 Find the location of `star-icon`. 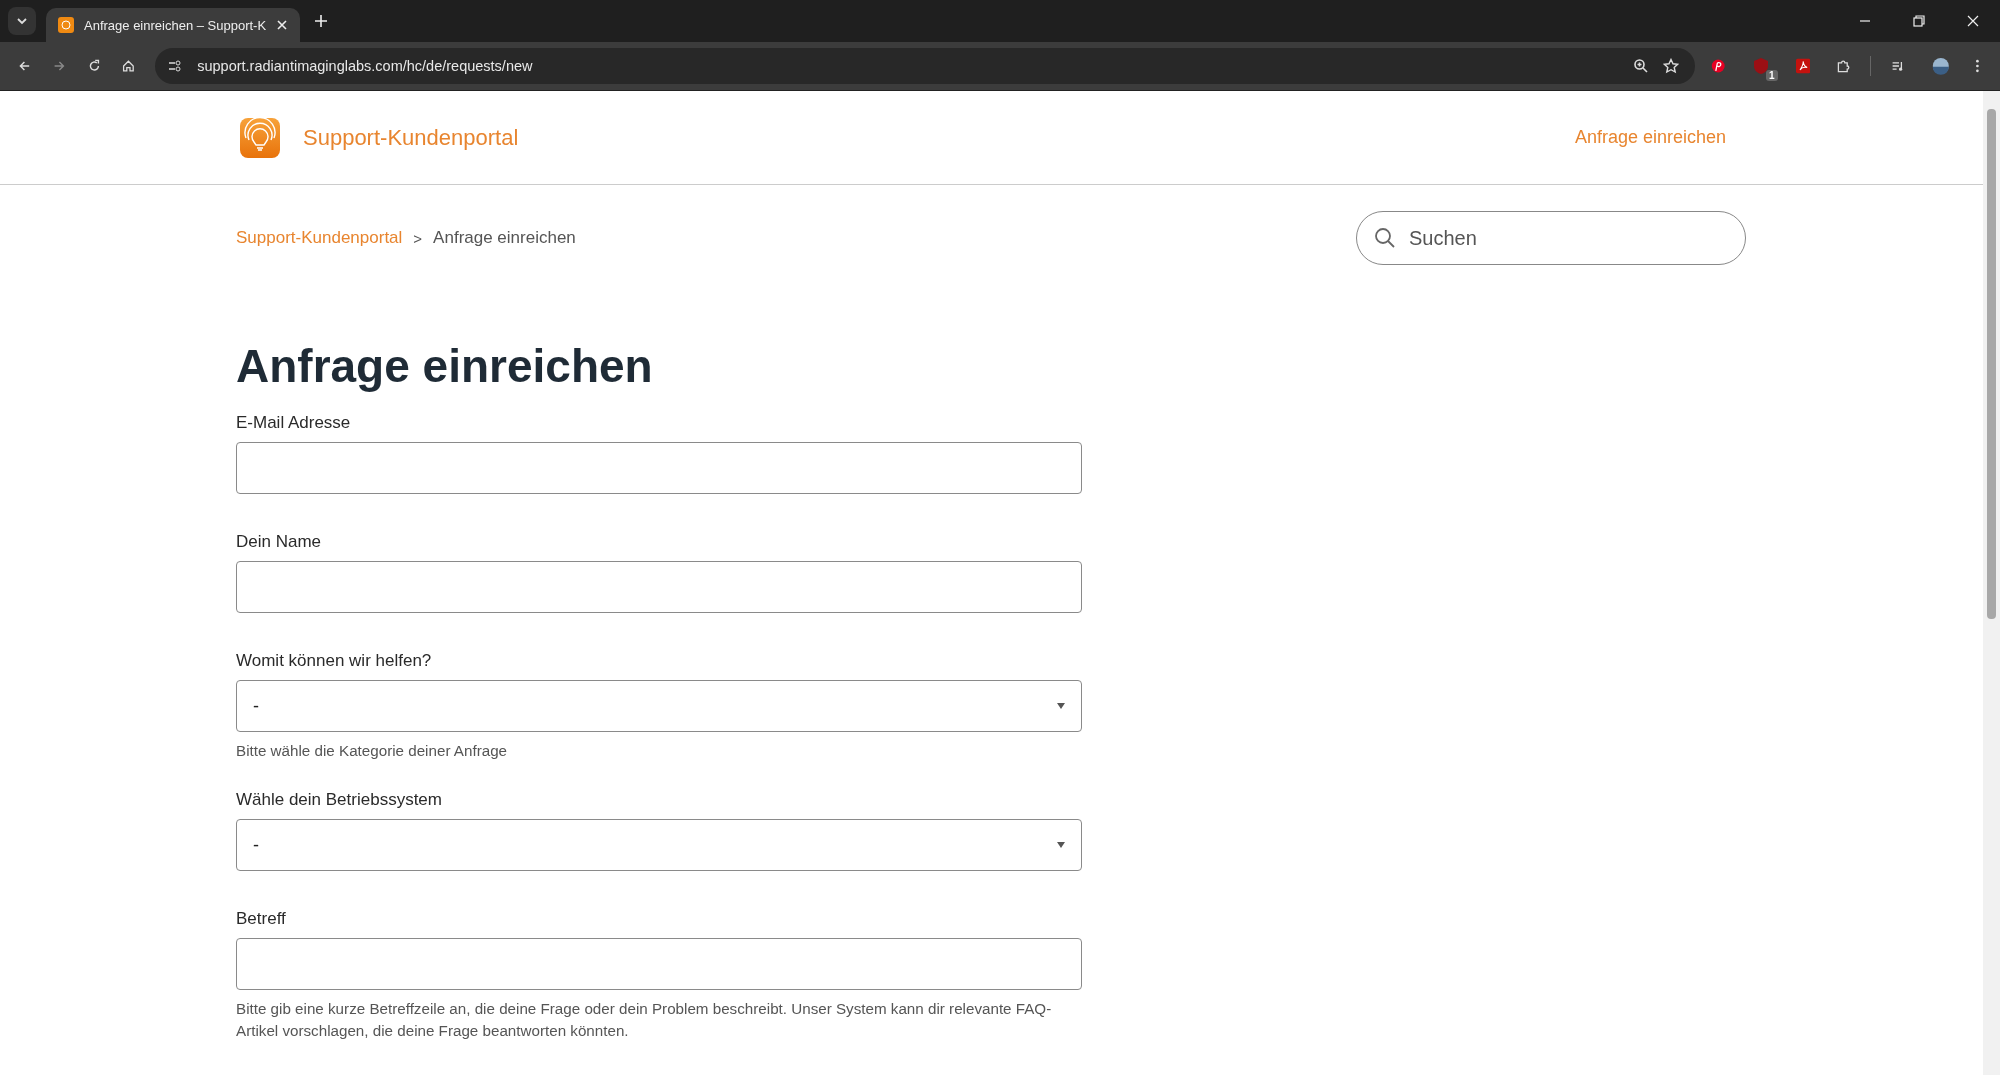

star-icon is located at coordinates (1671, 66).